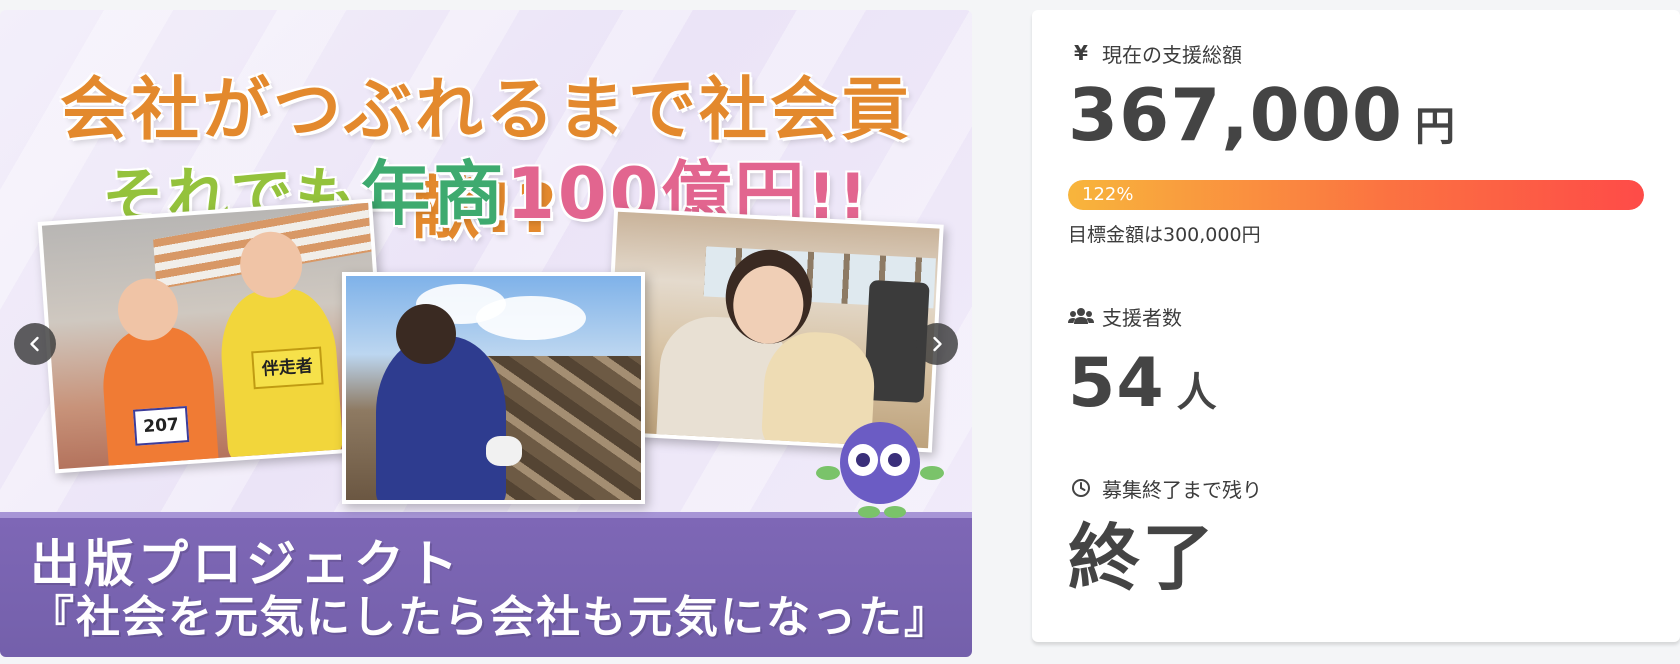 This screenshot has height=664, width=1680. I want to click on photo-volunteer-worker, so click(493, 388).